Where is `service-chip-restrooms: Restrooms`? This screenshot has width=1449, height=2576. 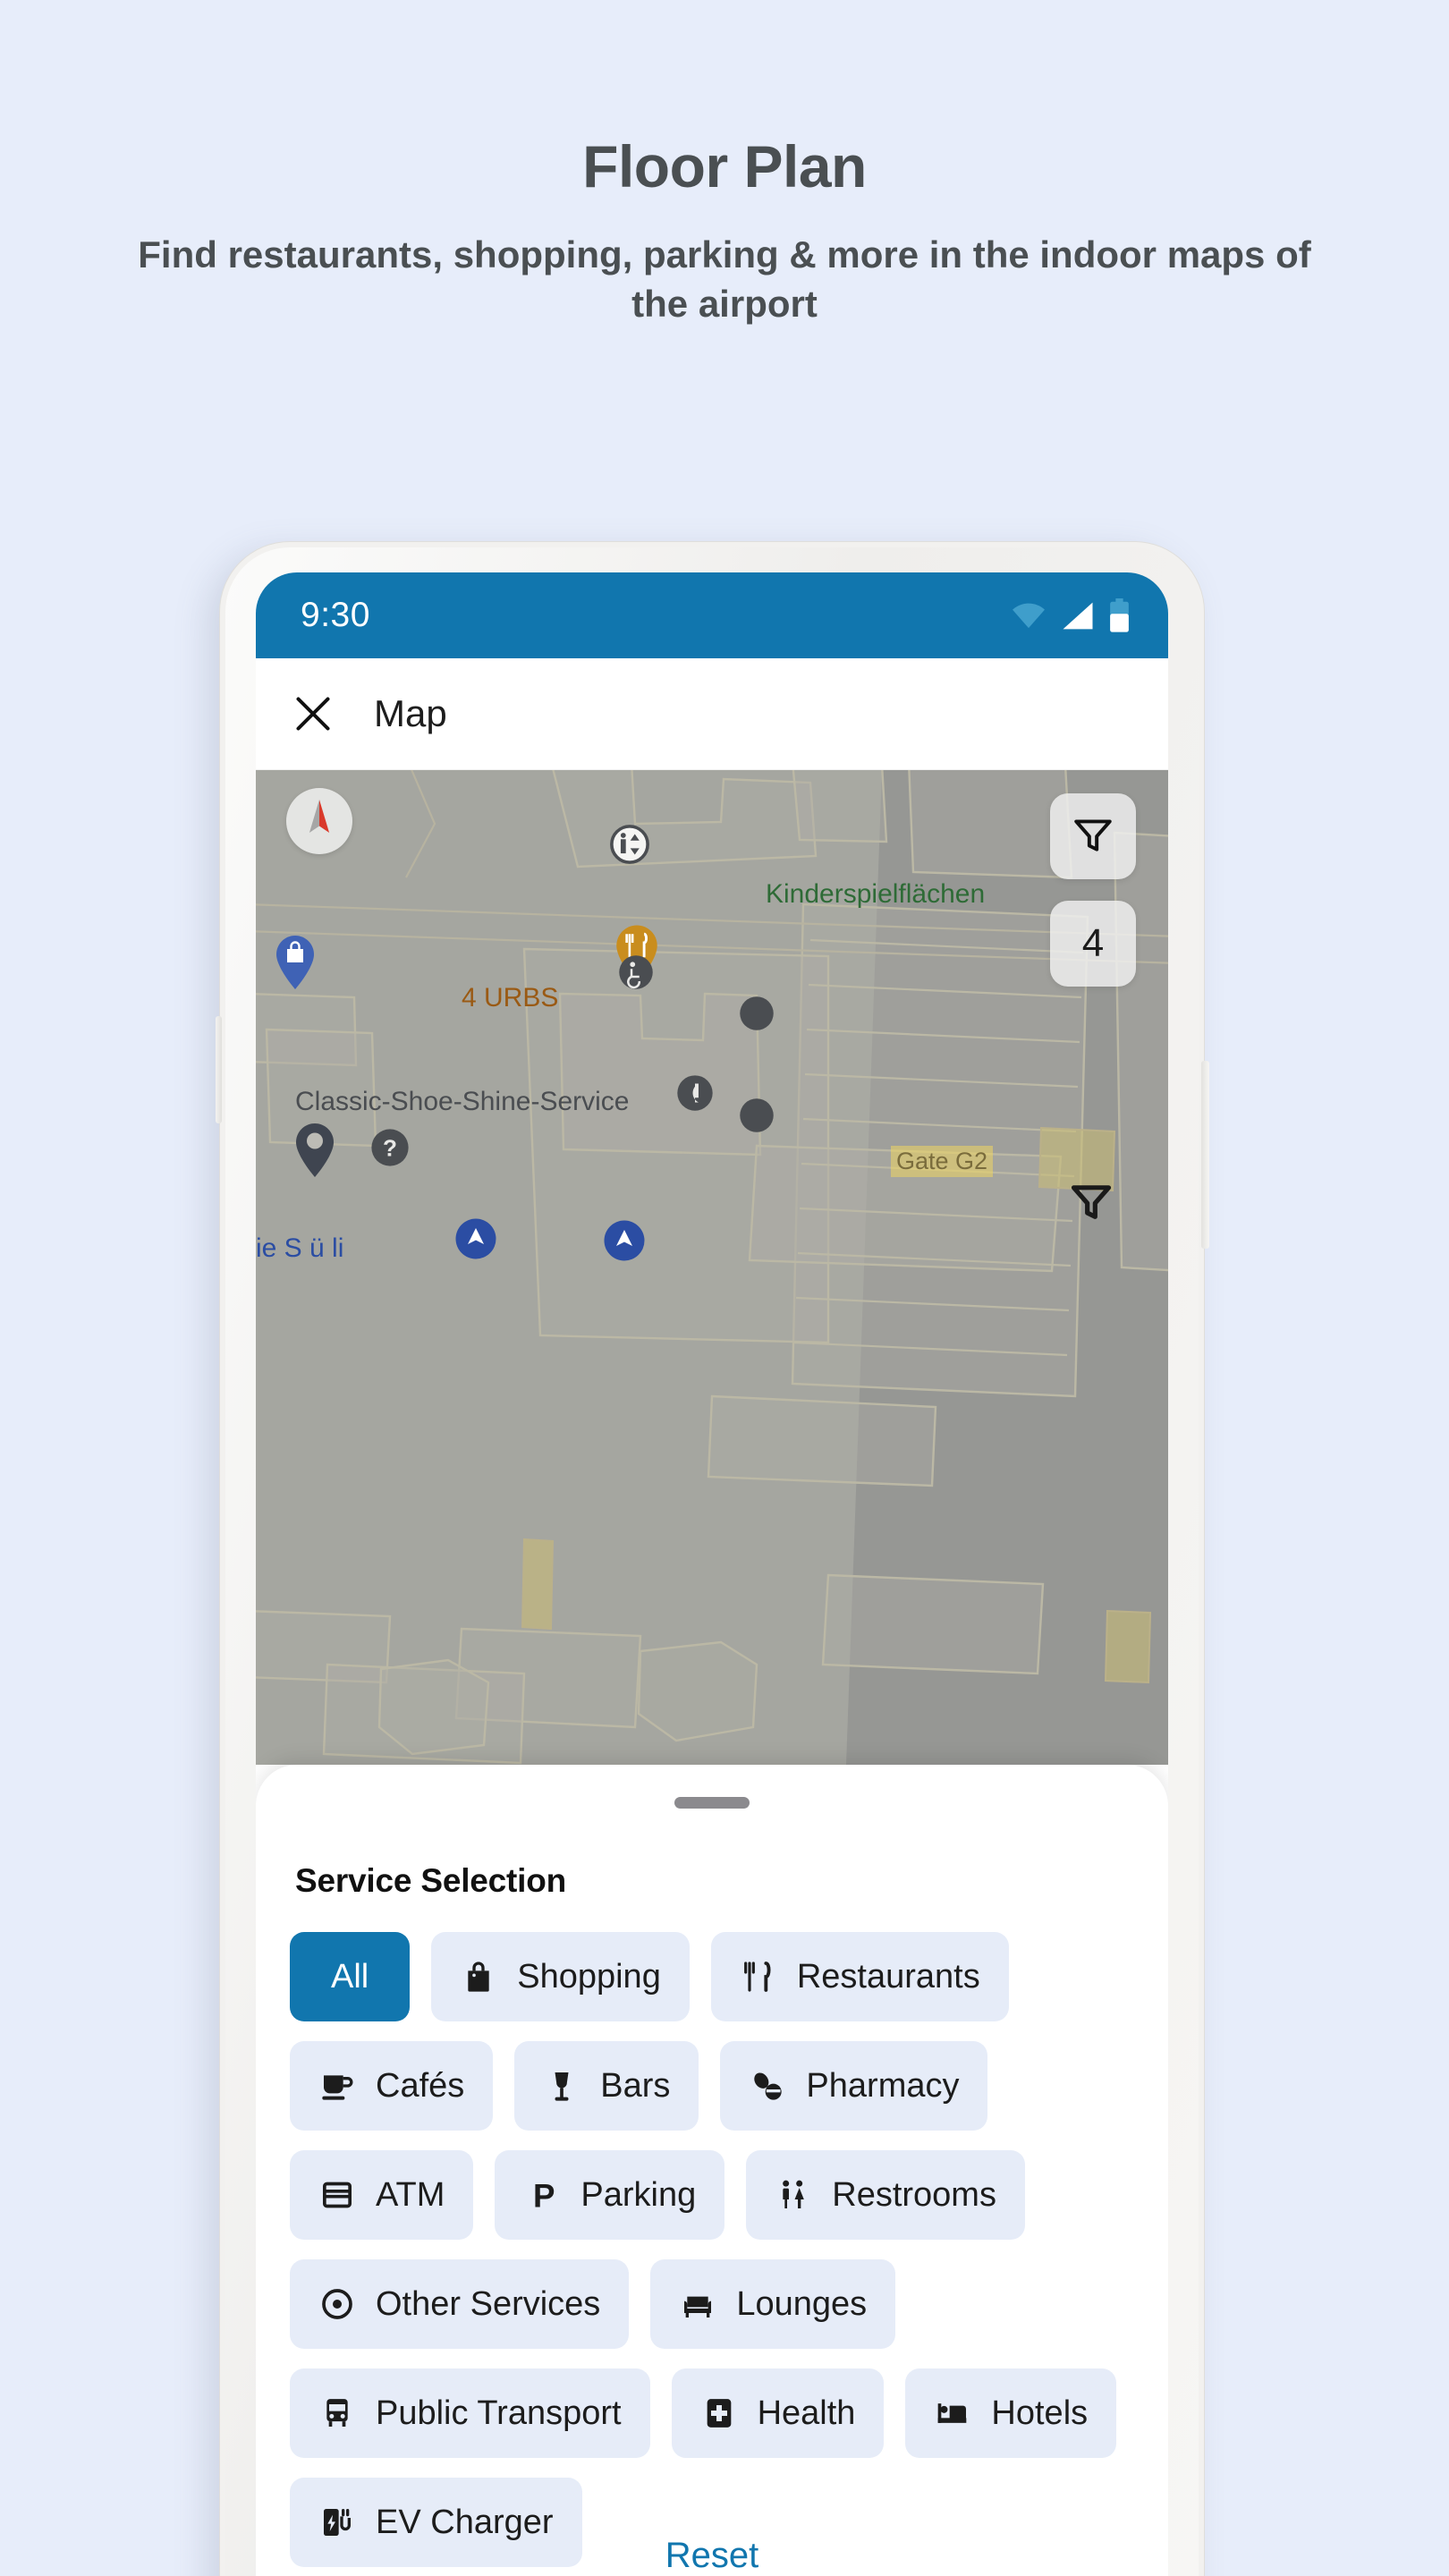
service-chip-restrooms: Restrooms is located at coordinates (885, 2195).